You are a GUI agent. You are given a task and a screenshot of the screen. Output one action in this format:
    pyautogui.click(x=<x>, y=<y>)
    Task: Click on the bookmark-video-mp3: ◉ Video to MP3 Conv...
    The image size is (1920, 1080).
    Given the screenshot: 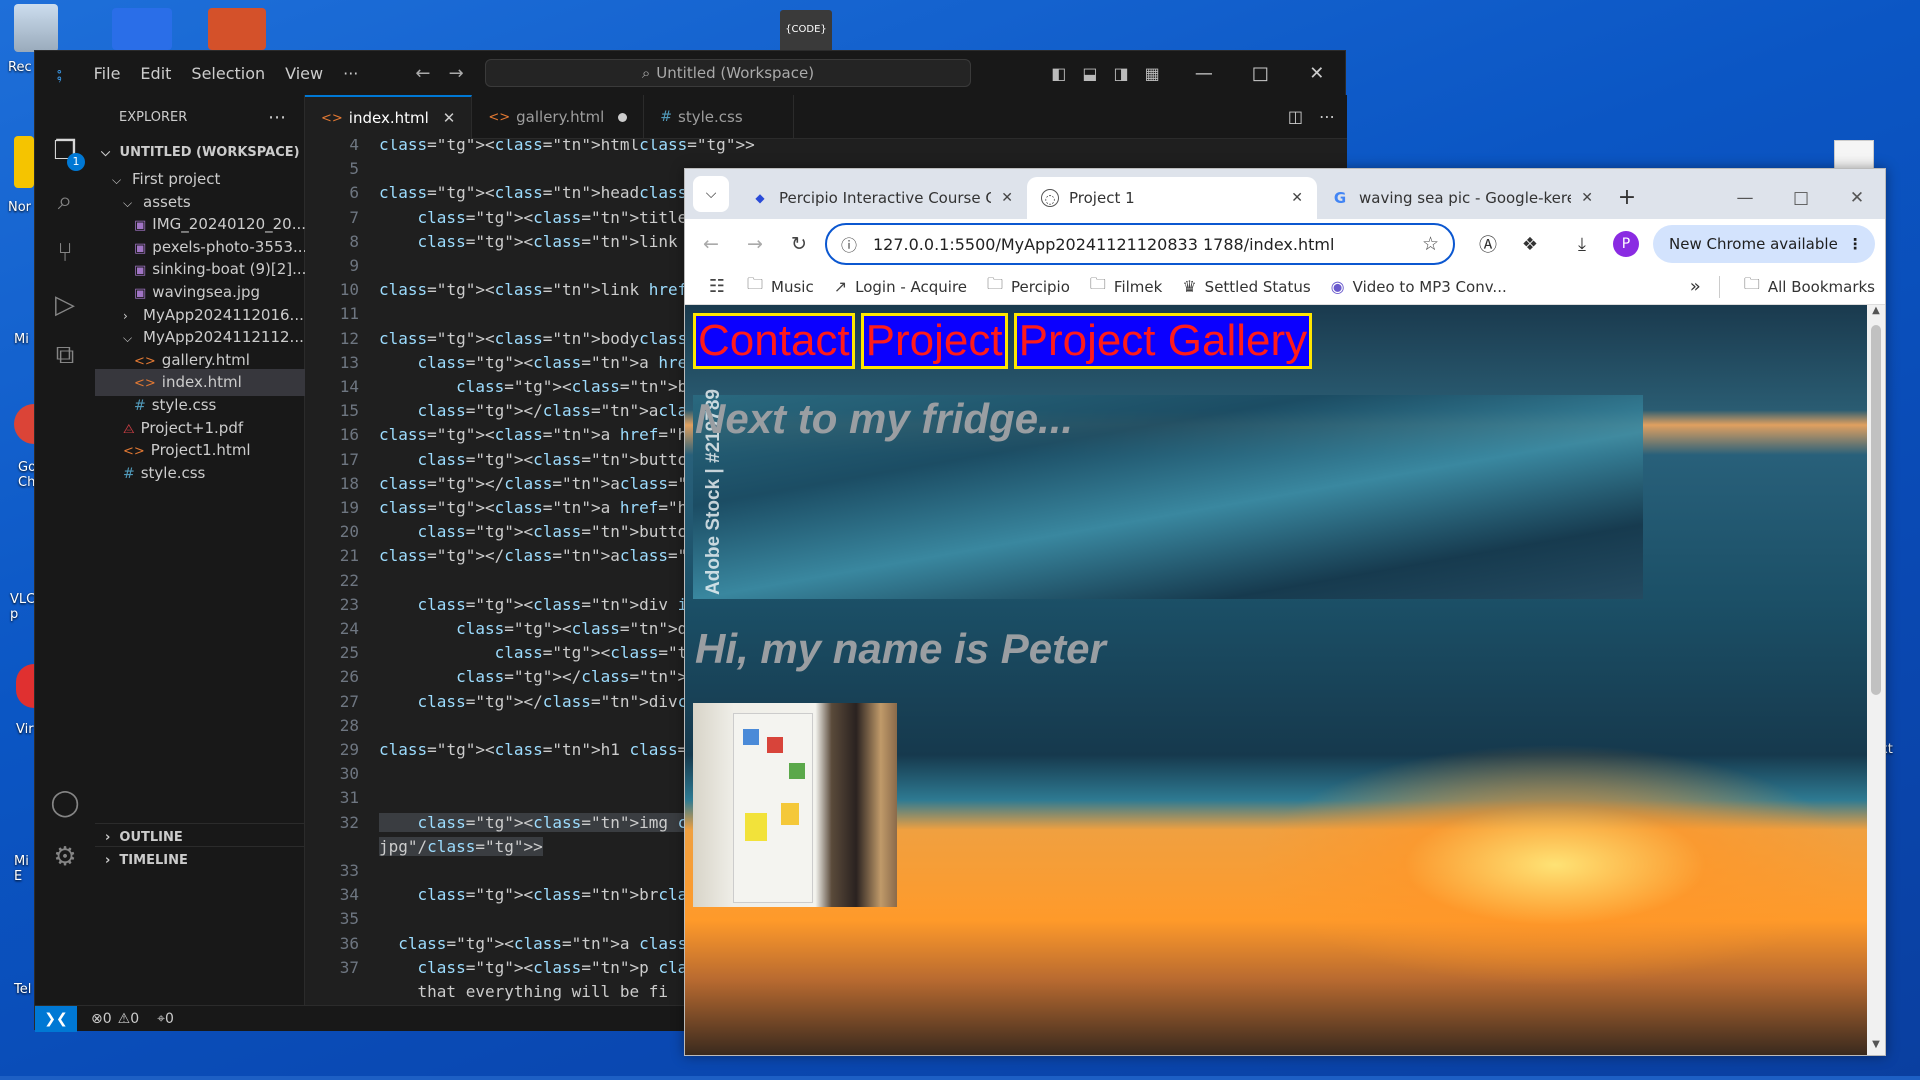 What is the action you would take?
    pyautogui.click(x=1419, y=286)
    